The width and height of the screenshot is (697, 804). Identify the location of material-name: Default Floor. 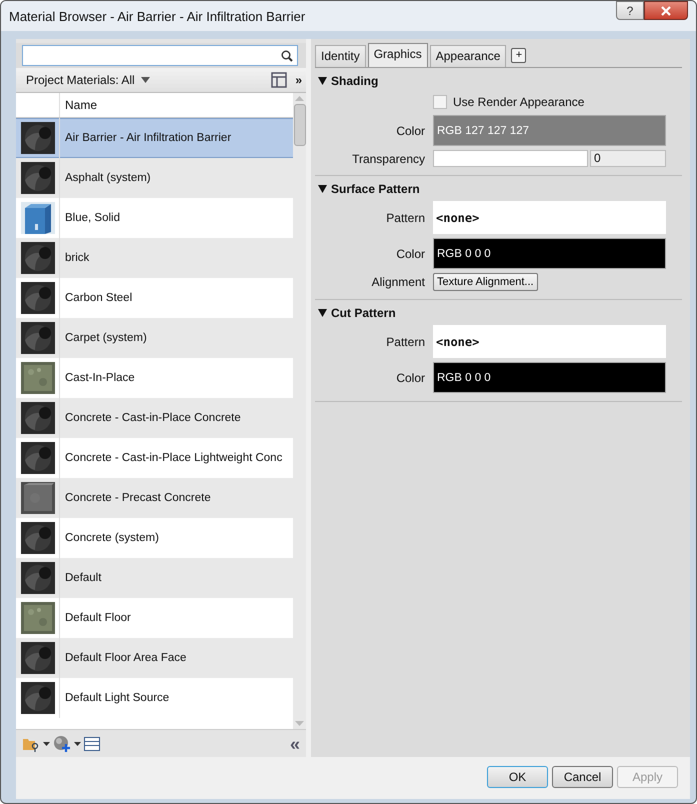
(97, 618).